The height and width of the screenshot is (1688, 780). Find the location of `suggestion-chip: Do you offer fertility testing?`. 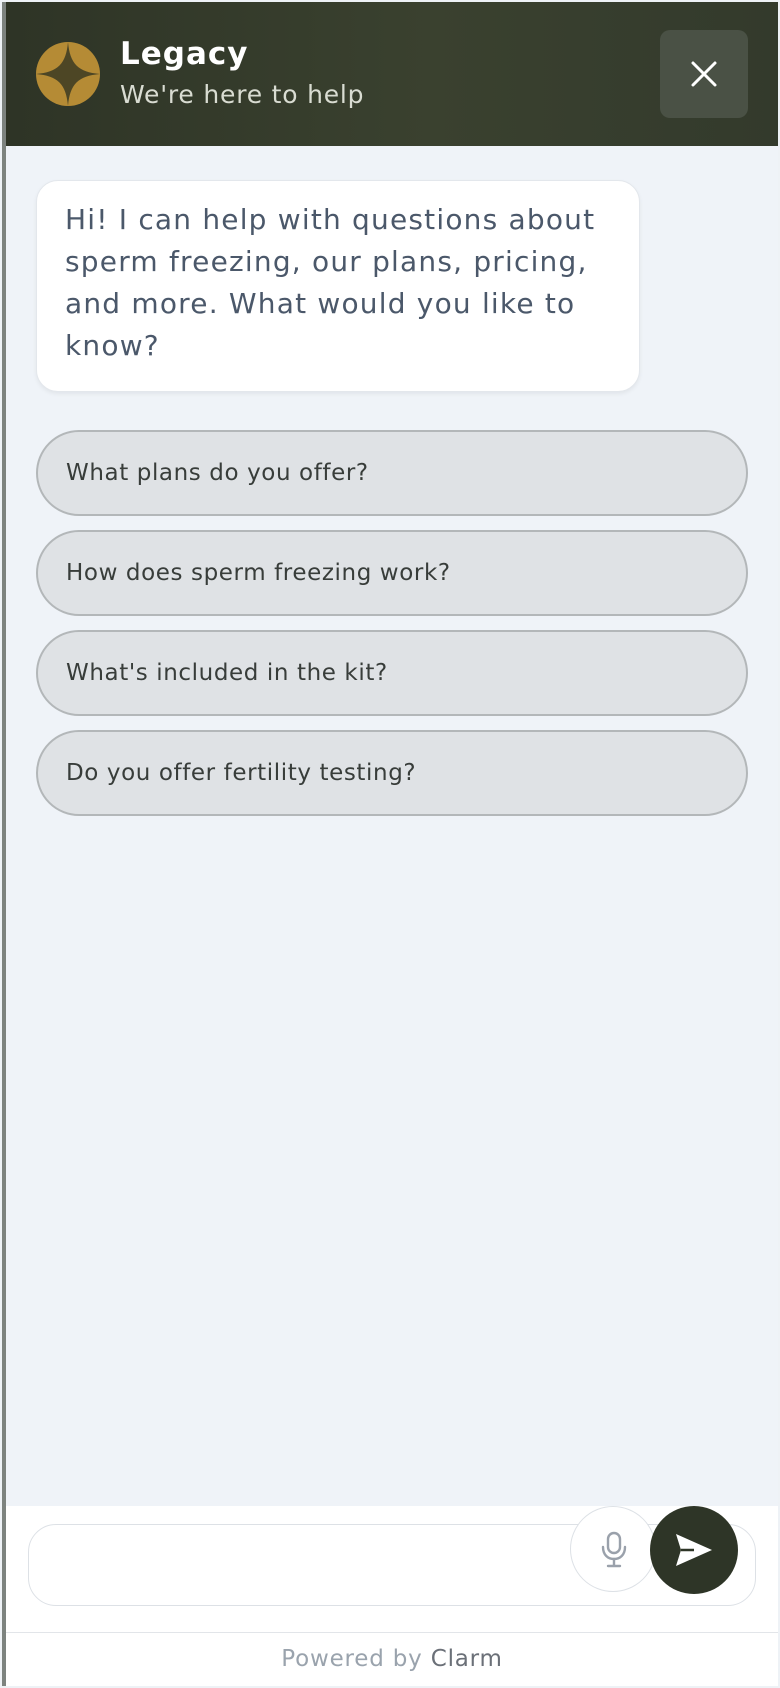

suggestion-chip: Do you offer fertility testing? is located at coordinates (392, 773).